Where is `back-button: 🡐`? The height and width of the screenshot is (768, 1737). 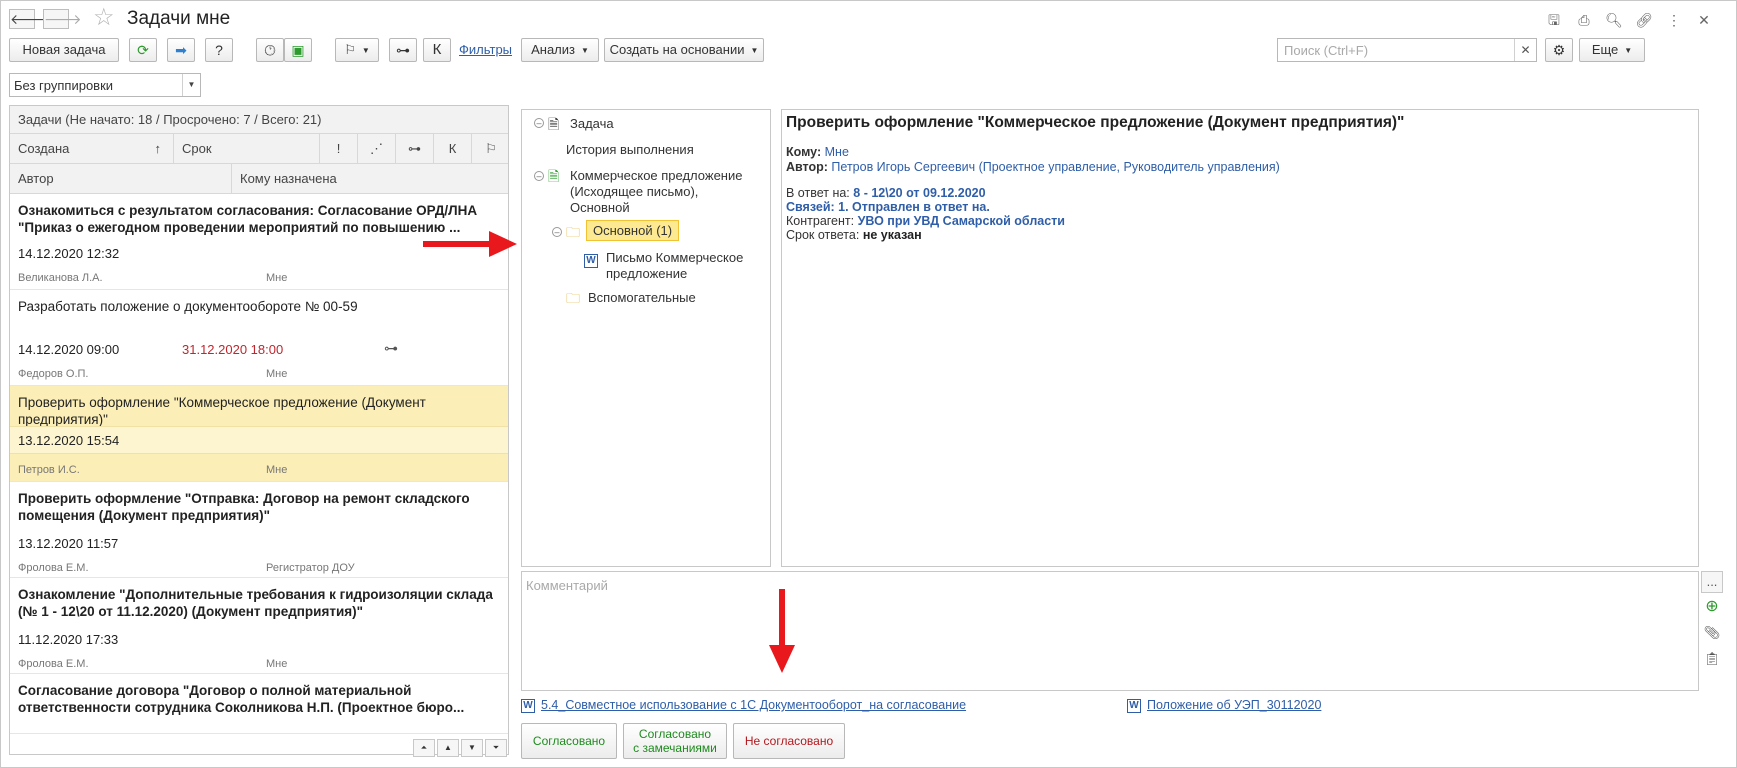 back-button: 🡐 is located at coordinates (28, 19).